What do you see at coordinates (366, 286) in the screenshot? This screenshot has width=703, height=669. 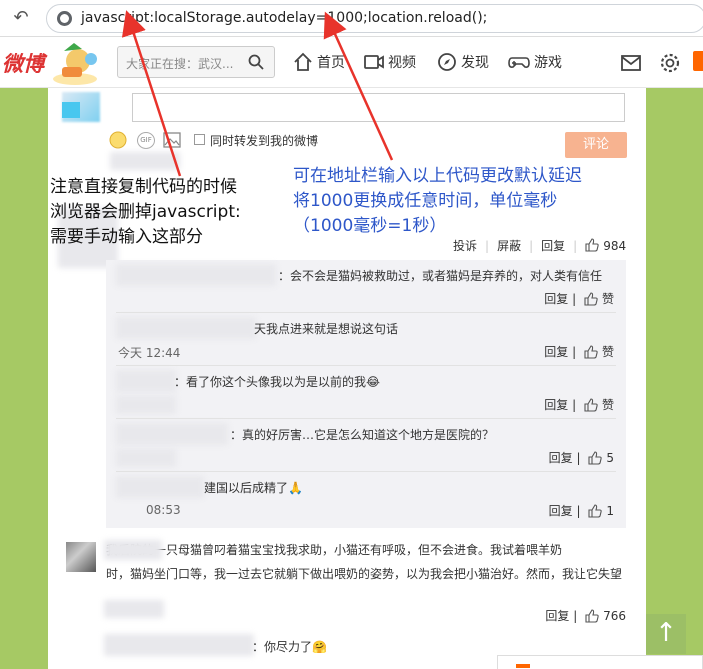 I see `list-item: ：会不会是猫妈被救助过，或者猫妈是弃养的，对人类有信任 回复 | 赞` at bounding box center [366, 286].